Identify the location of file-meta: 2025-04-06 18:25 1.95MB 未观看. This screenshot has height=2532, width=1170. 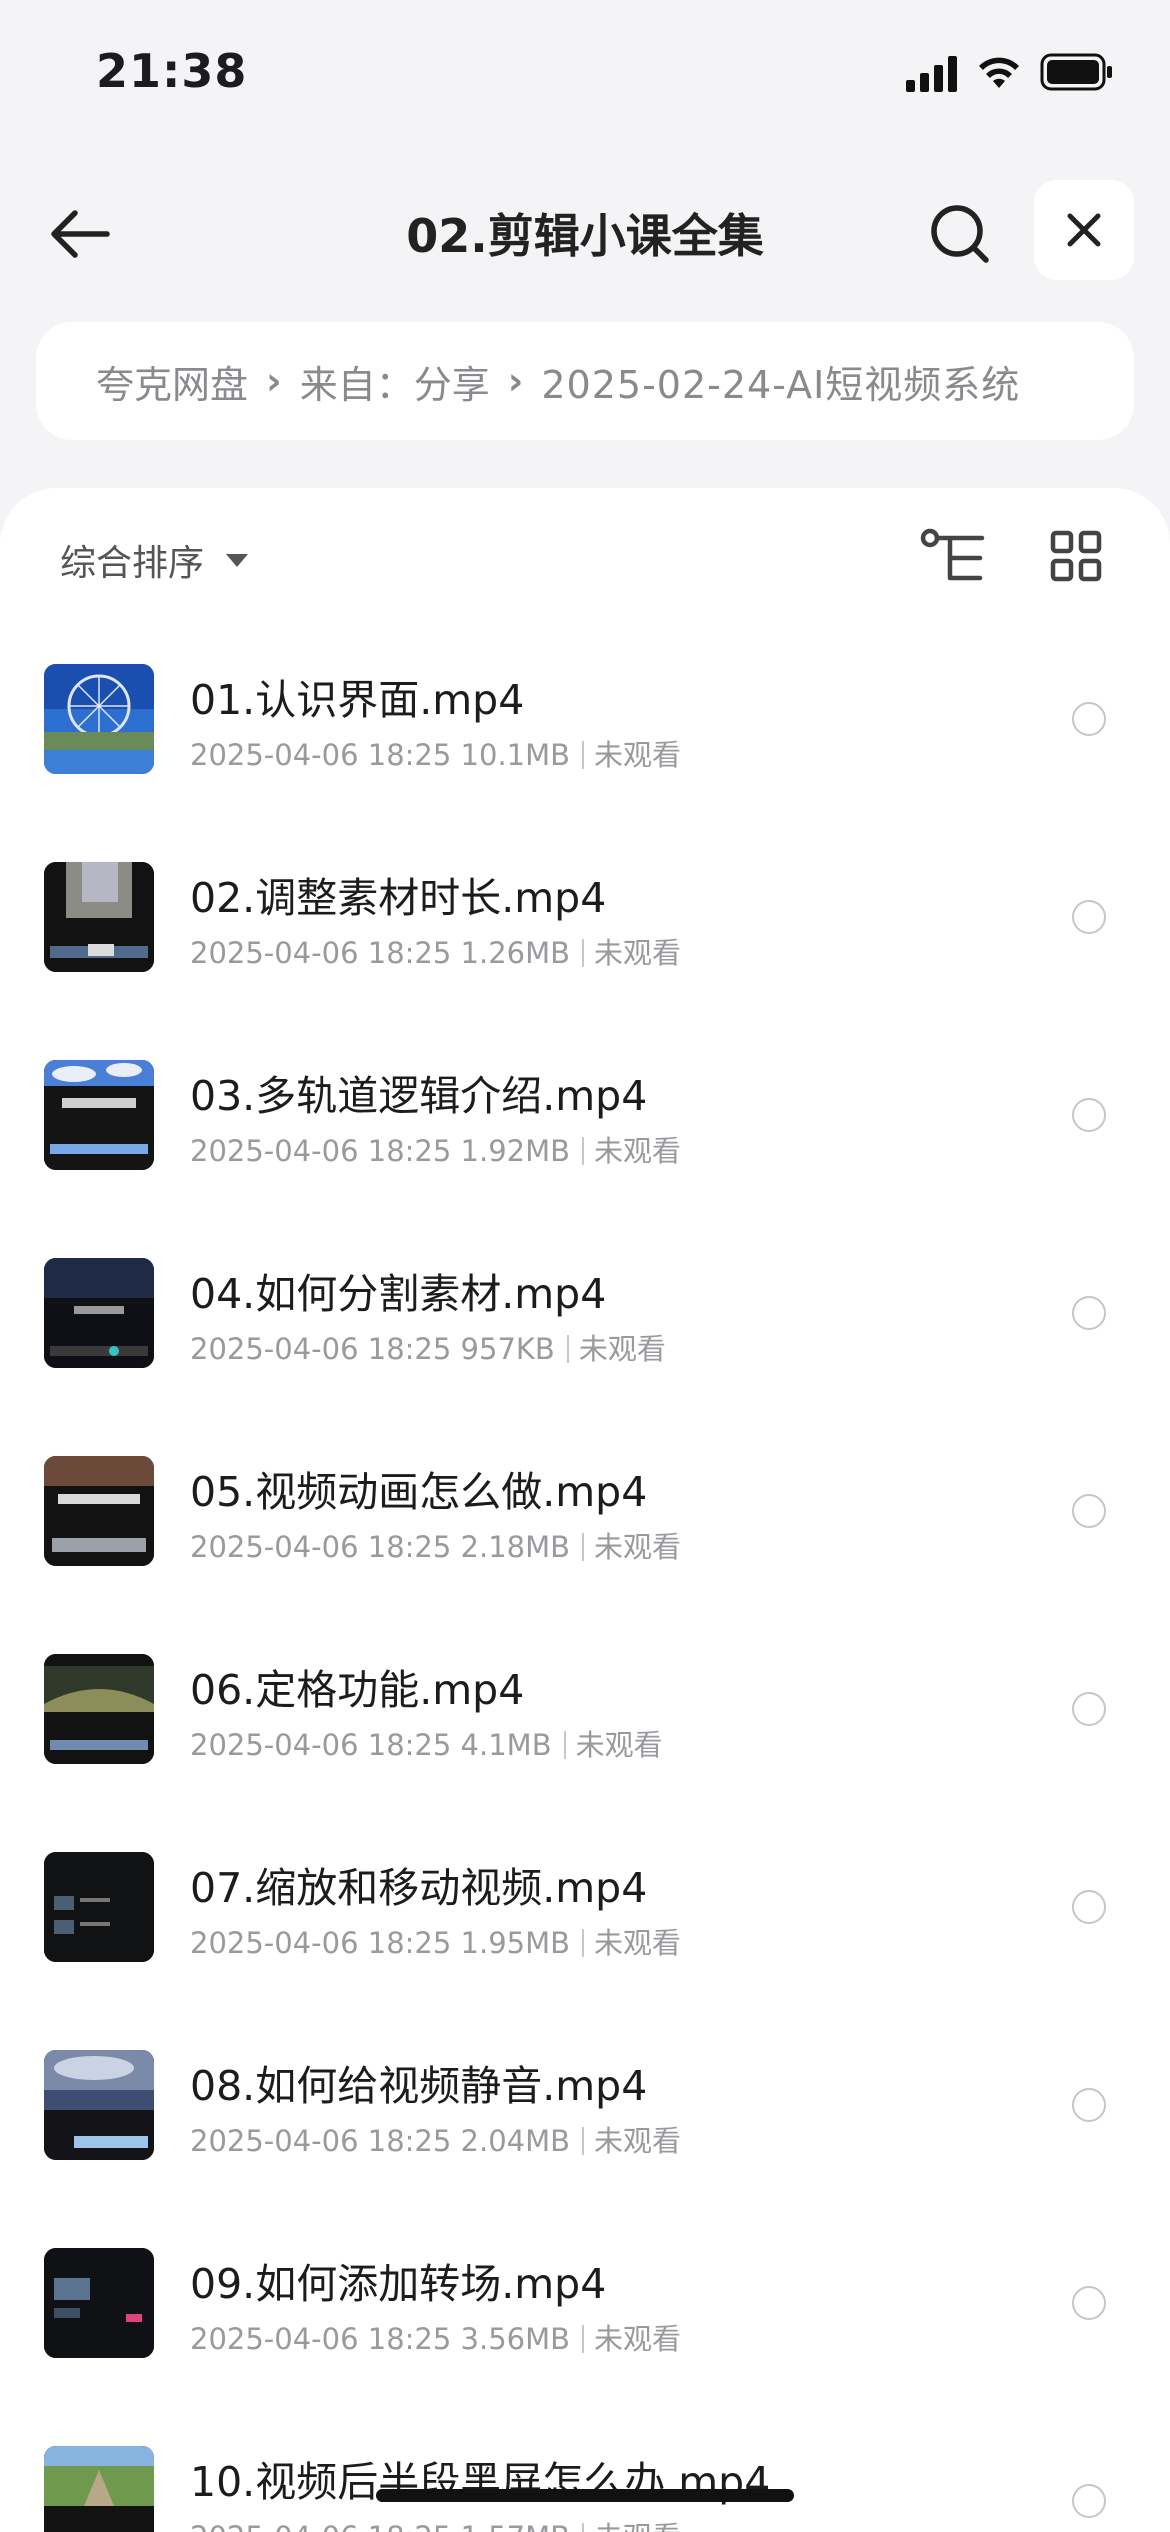
(435, 1941).